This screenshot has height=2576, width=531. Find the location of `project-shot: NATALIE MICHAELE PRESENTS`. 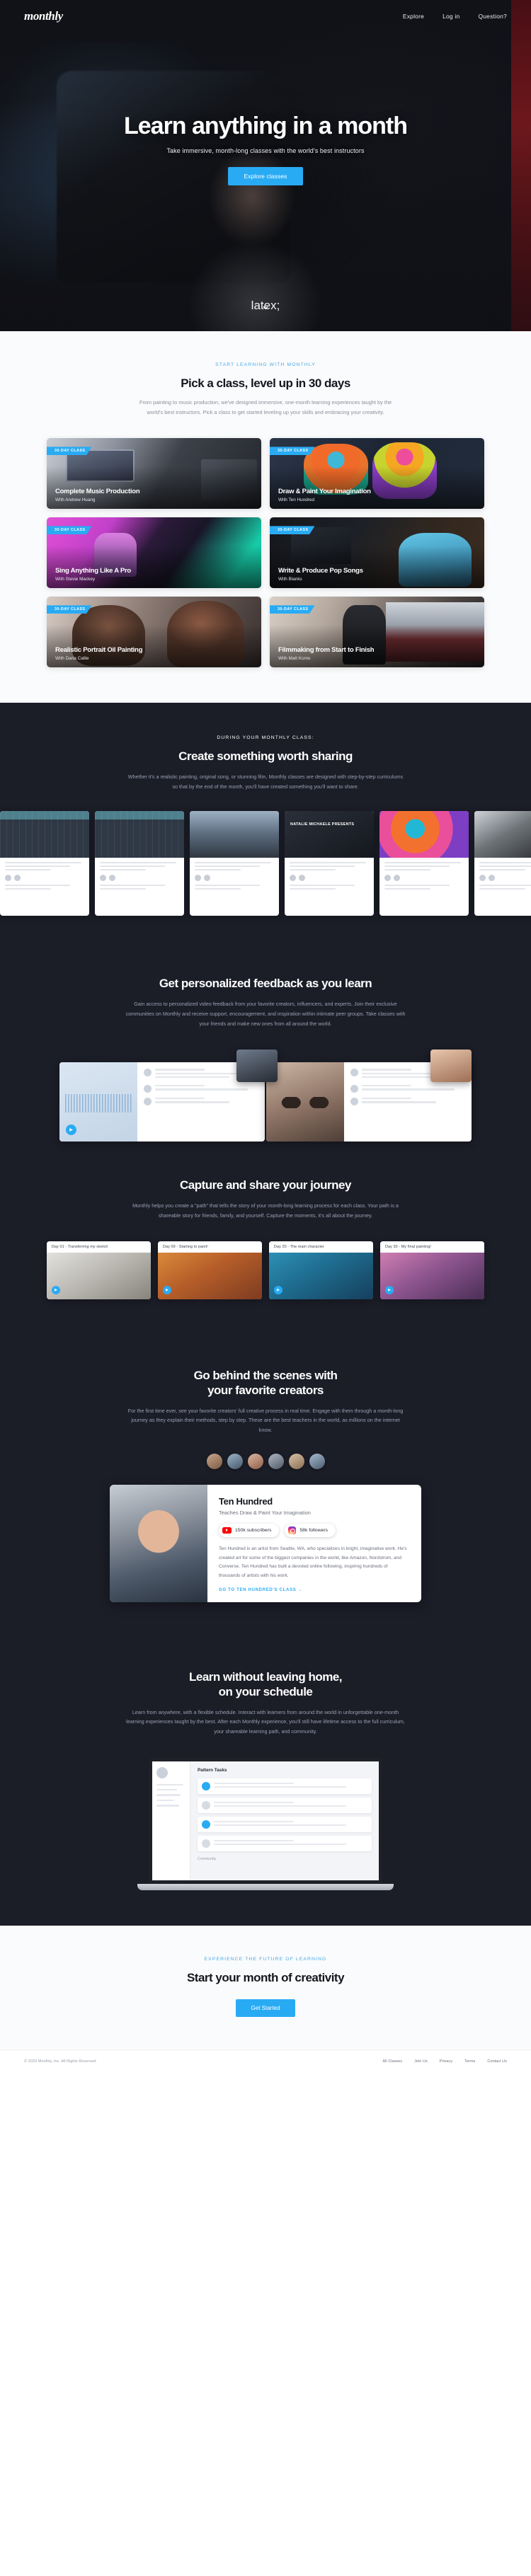

project-shot: NATALIE MICHAELE PRESENTS is located at coordinates (329, 864).